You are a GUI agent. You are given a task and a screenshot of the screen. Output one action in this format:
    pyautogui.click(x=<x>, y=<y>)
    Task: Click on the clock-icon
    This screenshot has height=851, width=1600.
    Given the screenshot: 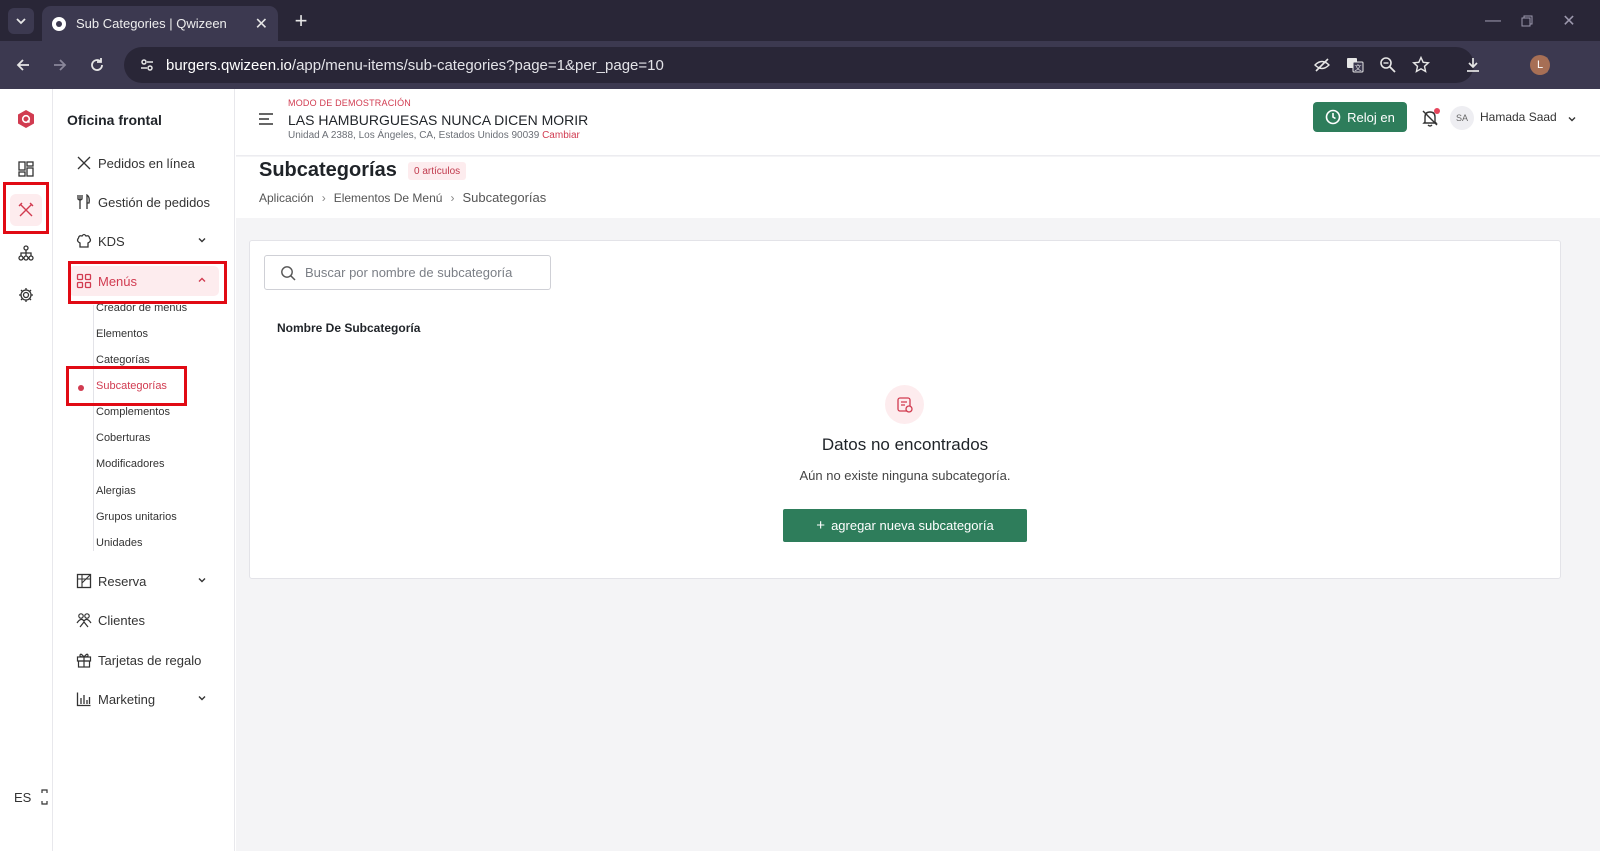 What is the action you would take?
    pyautogui.click(x=1333, y=117)
    